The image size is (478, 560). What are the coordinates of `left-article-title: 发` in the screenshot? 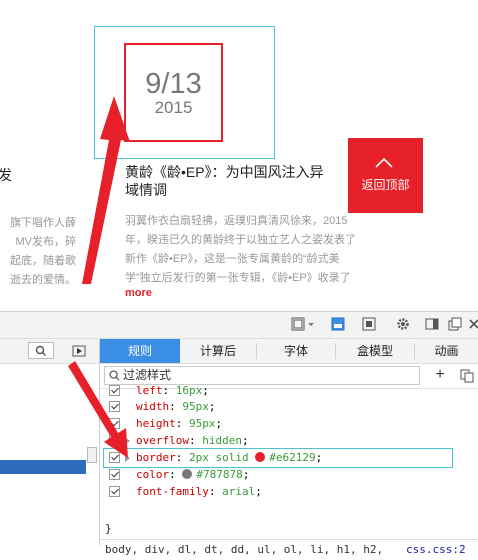 It's located at (6, 175).